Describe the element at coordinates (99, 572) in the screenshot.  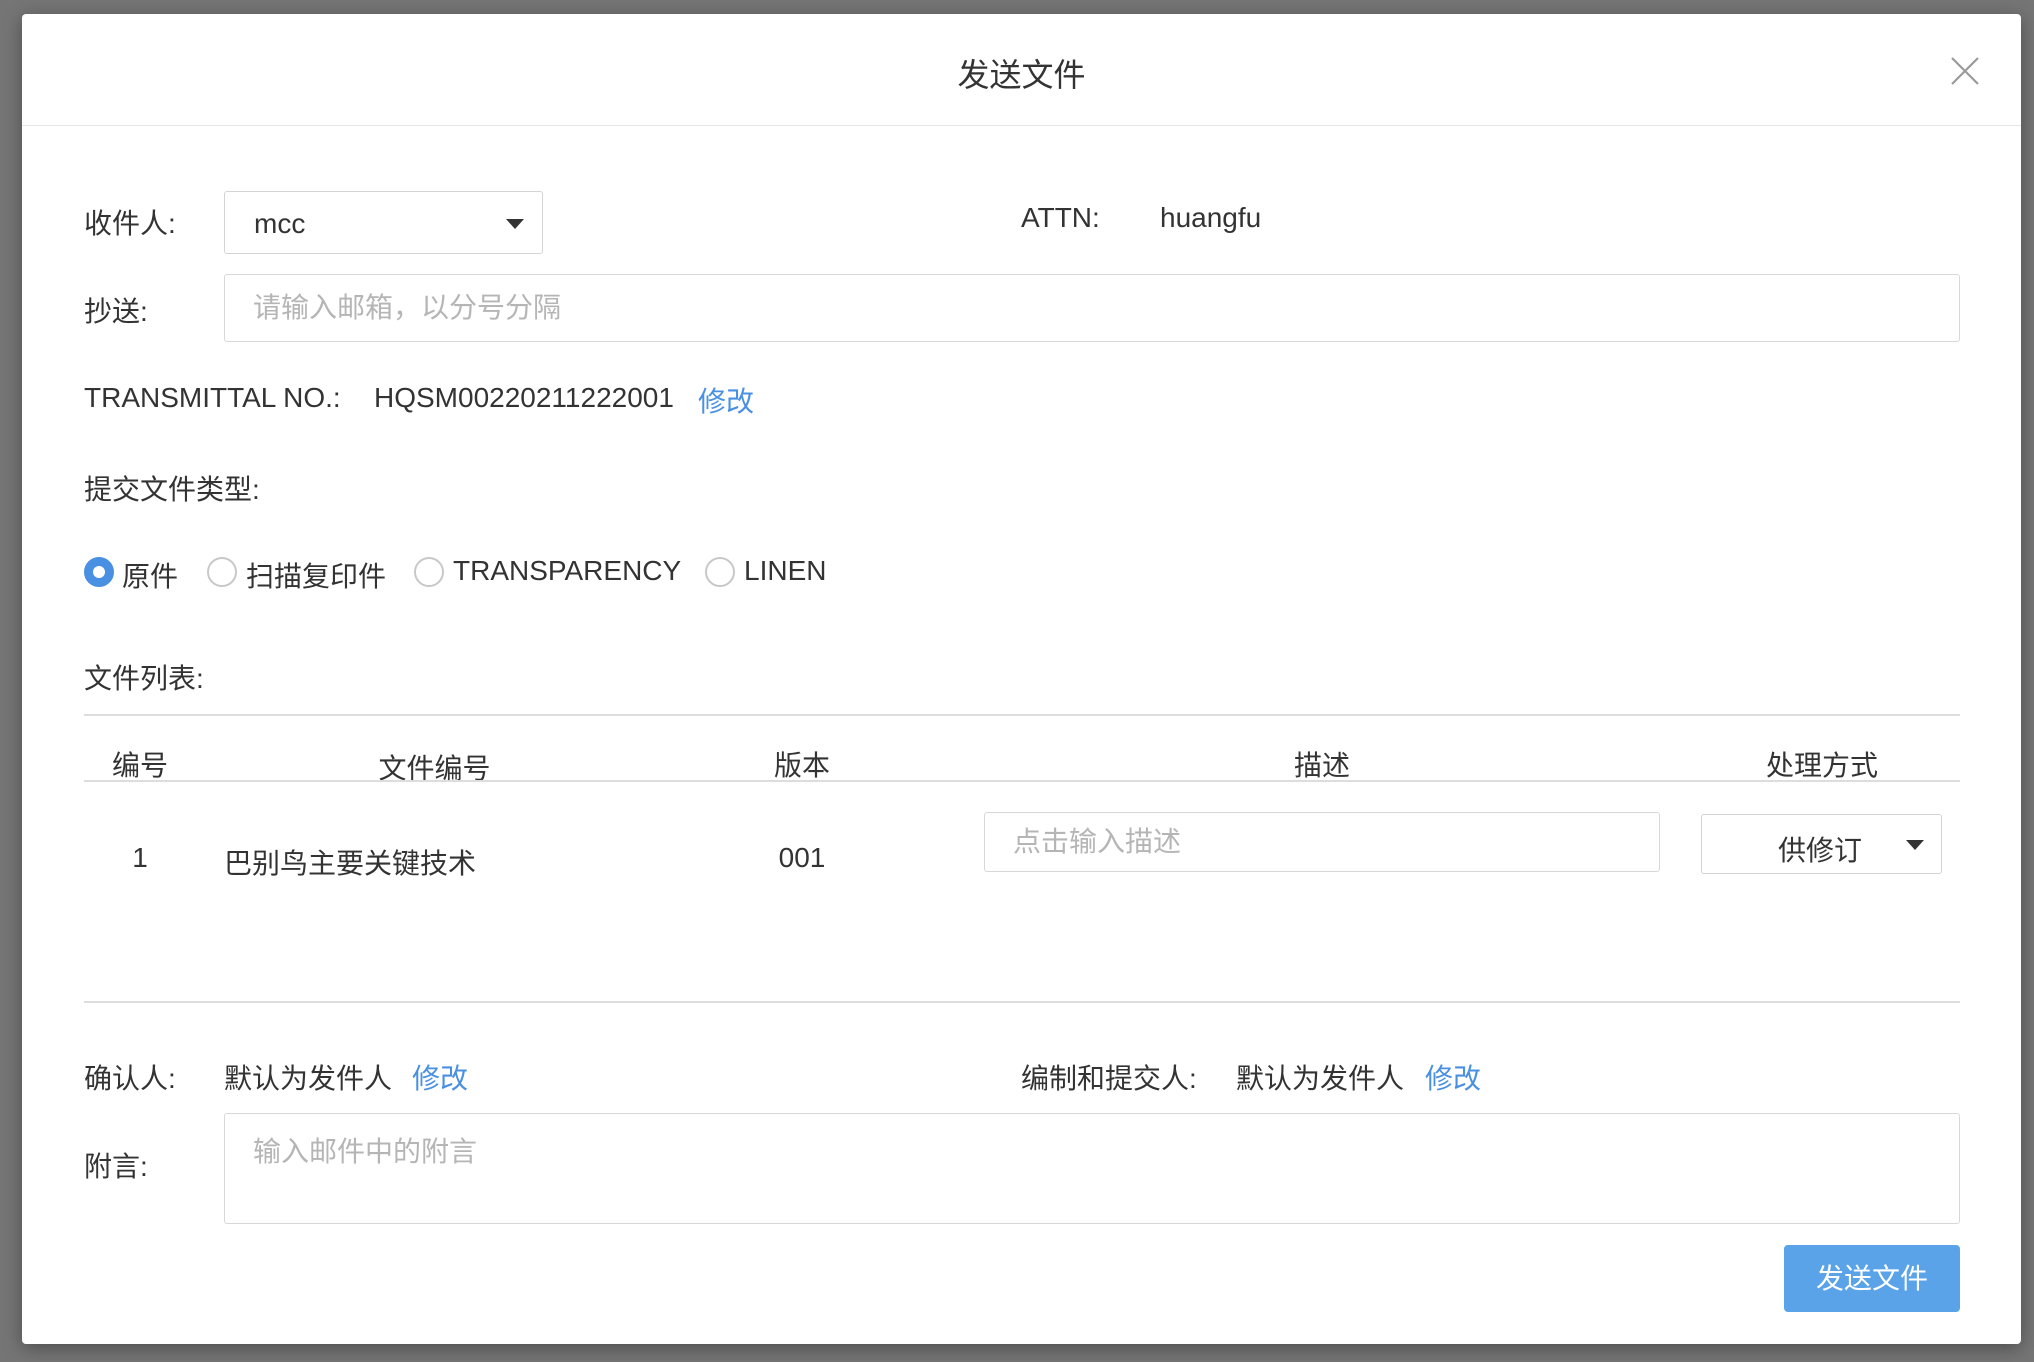
I see `radio-original` at that location.